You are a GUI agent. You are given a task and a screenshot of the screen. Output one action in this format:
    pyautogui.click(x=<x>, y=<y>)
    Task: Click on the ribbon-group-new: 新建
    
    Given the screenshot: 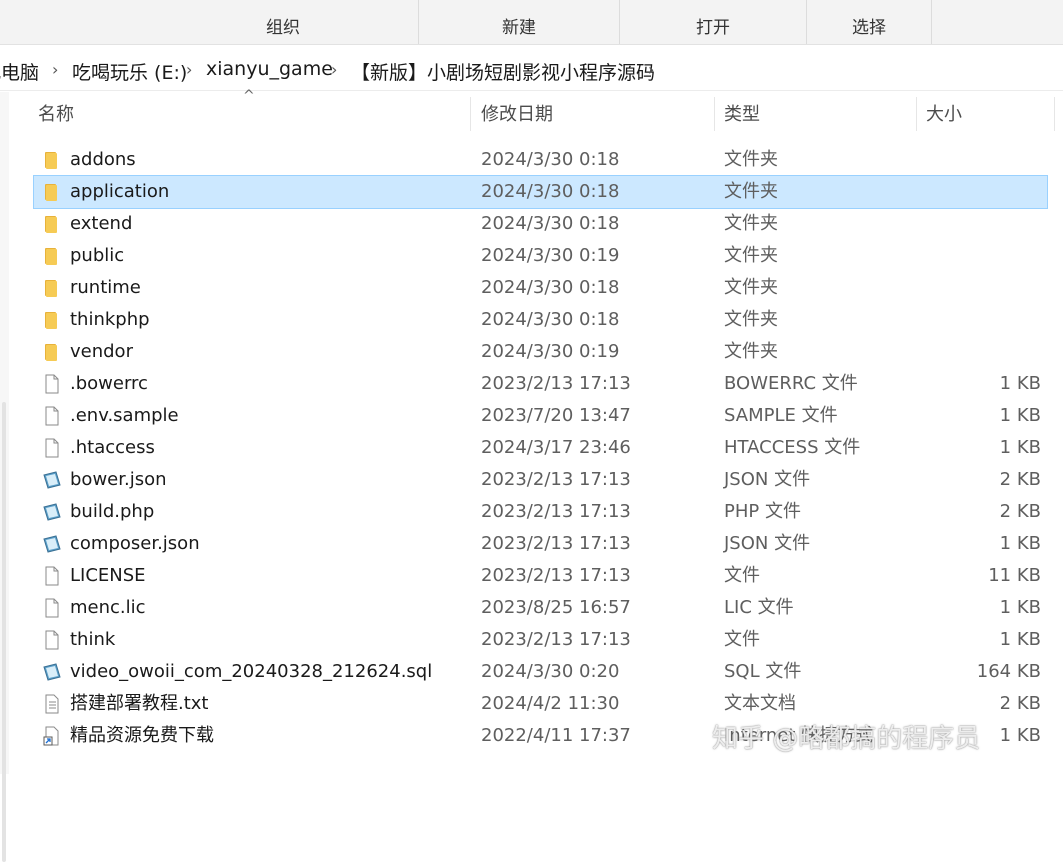 What is the action you would take?
    pyautogui.click(x=519, y=22)
    